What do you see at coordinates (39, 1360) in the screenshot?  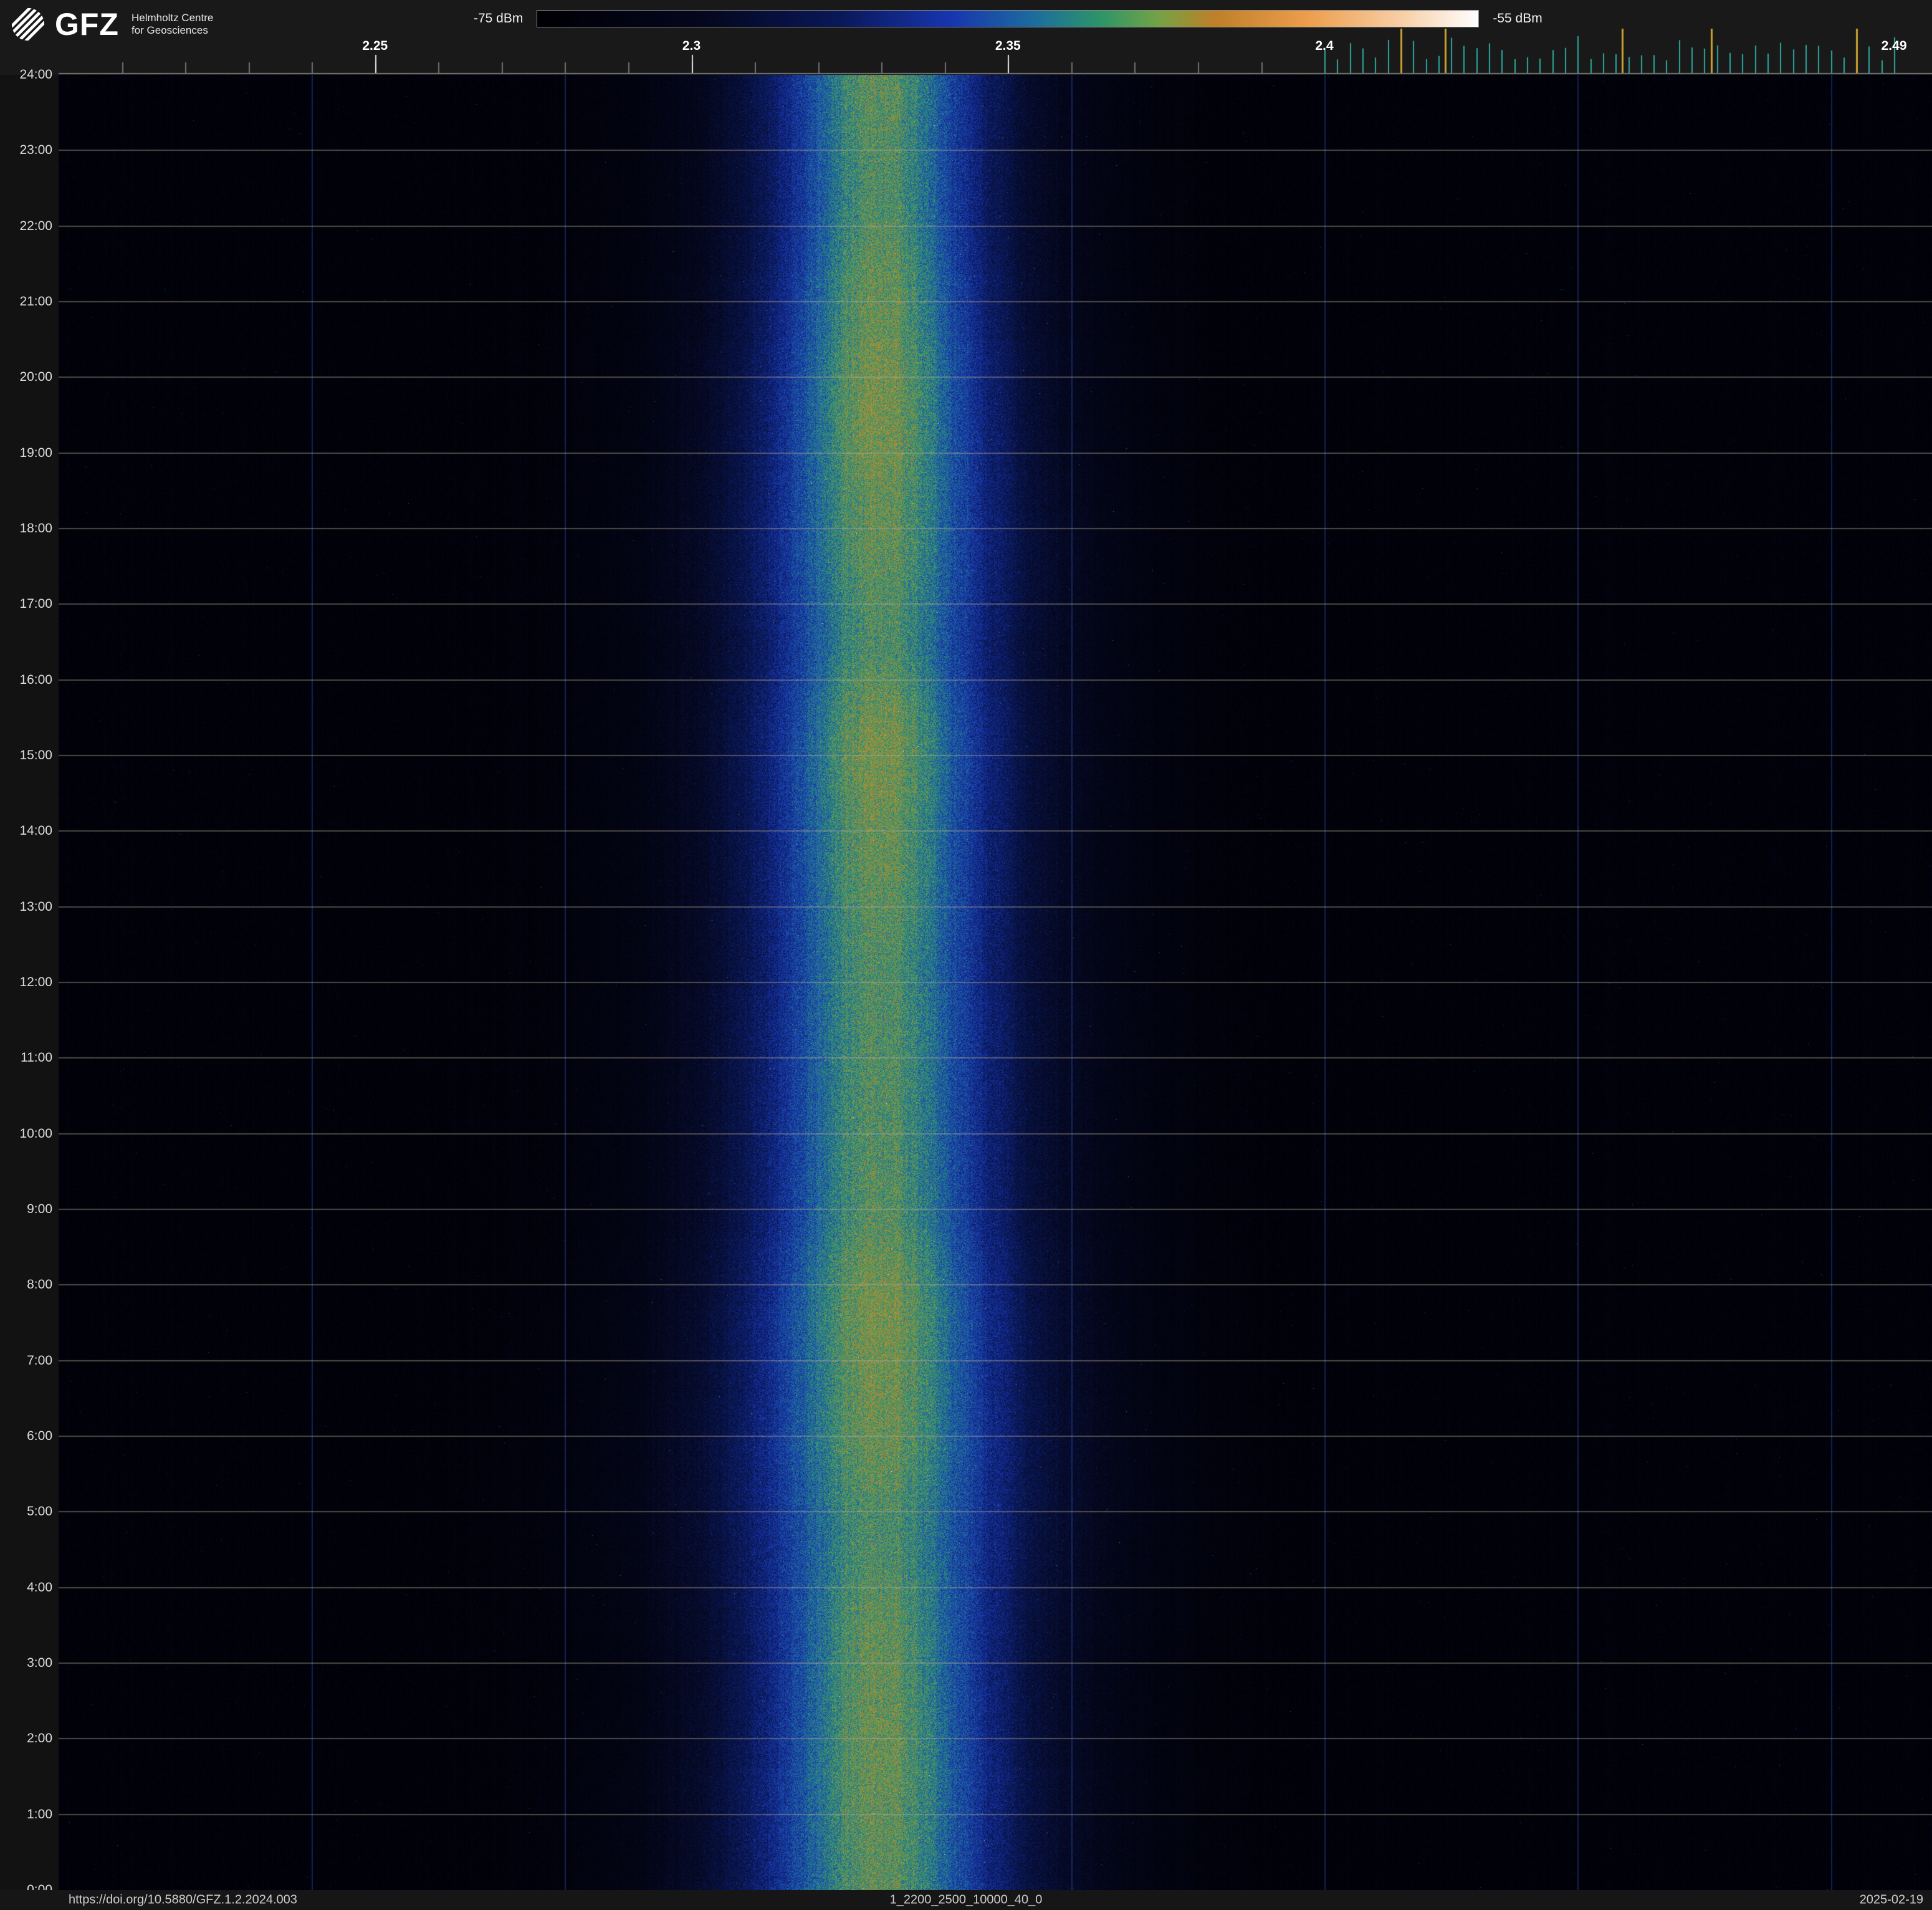 I see `time-axis-label: 7:00` at bounding box center [39, 1360].